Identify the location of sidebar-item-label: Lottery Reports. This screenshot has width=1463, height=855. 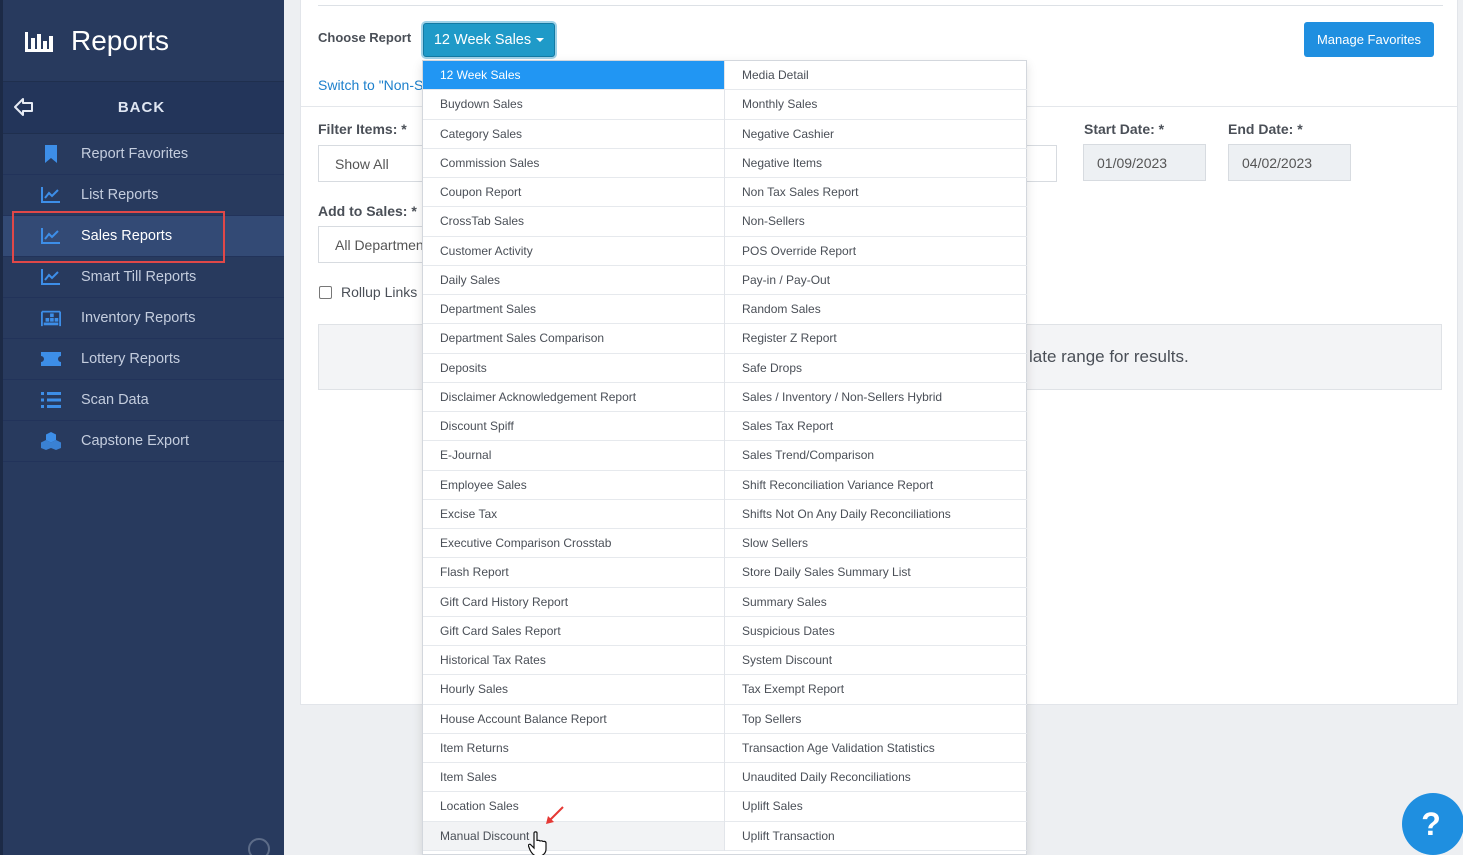
(131, 359).